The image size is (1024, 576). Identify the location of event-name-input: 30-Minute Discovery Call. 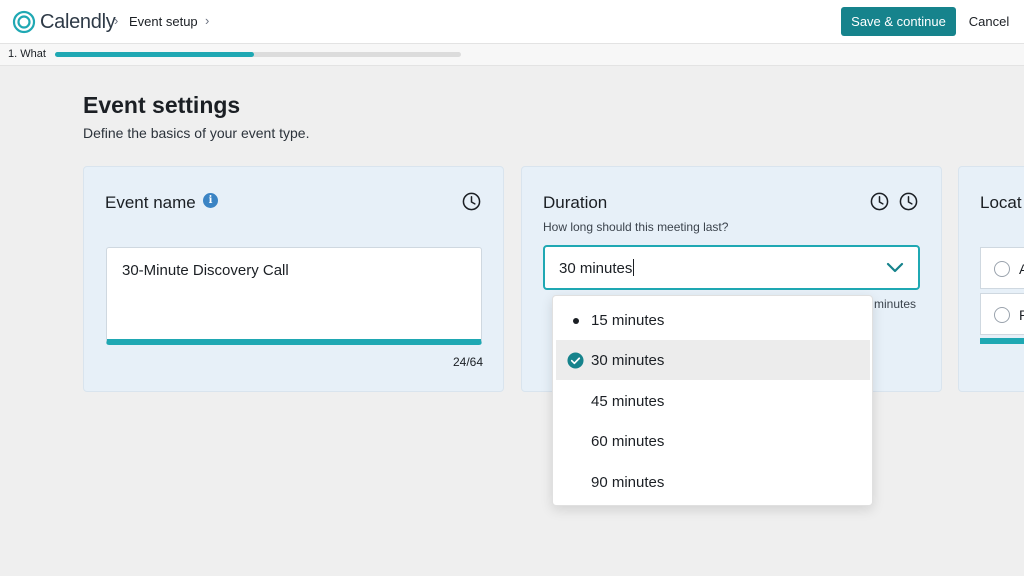
(294, 296).